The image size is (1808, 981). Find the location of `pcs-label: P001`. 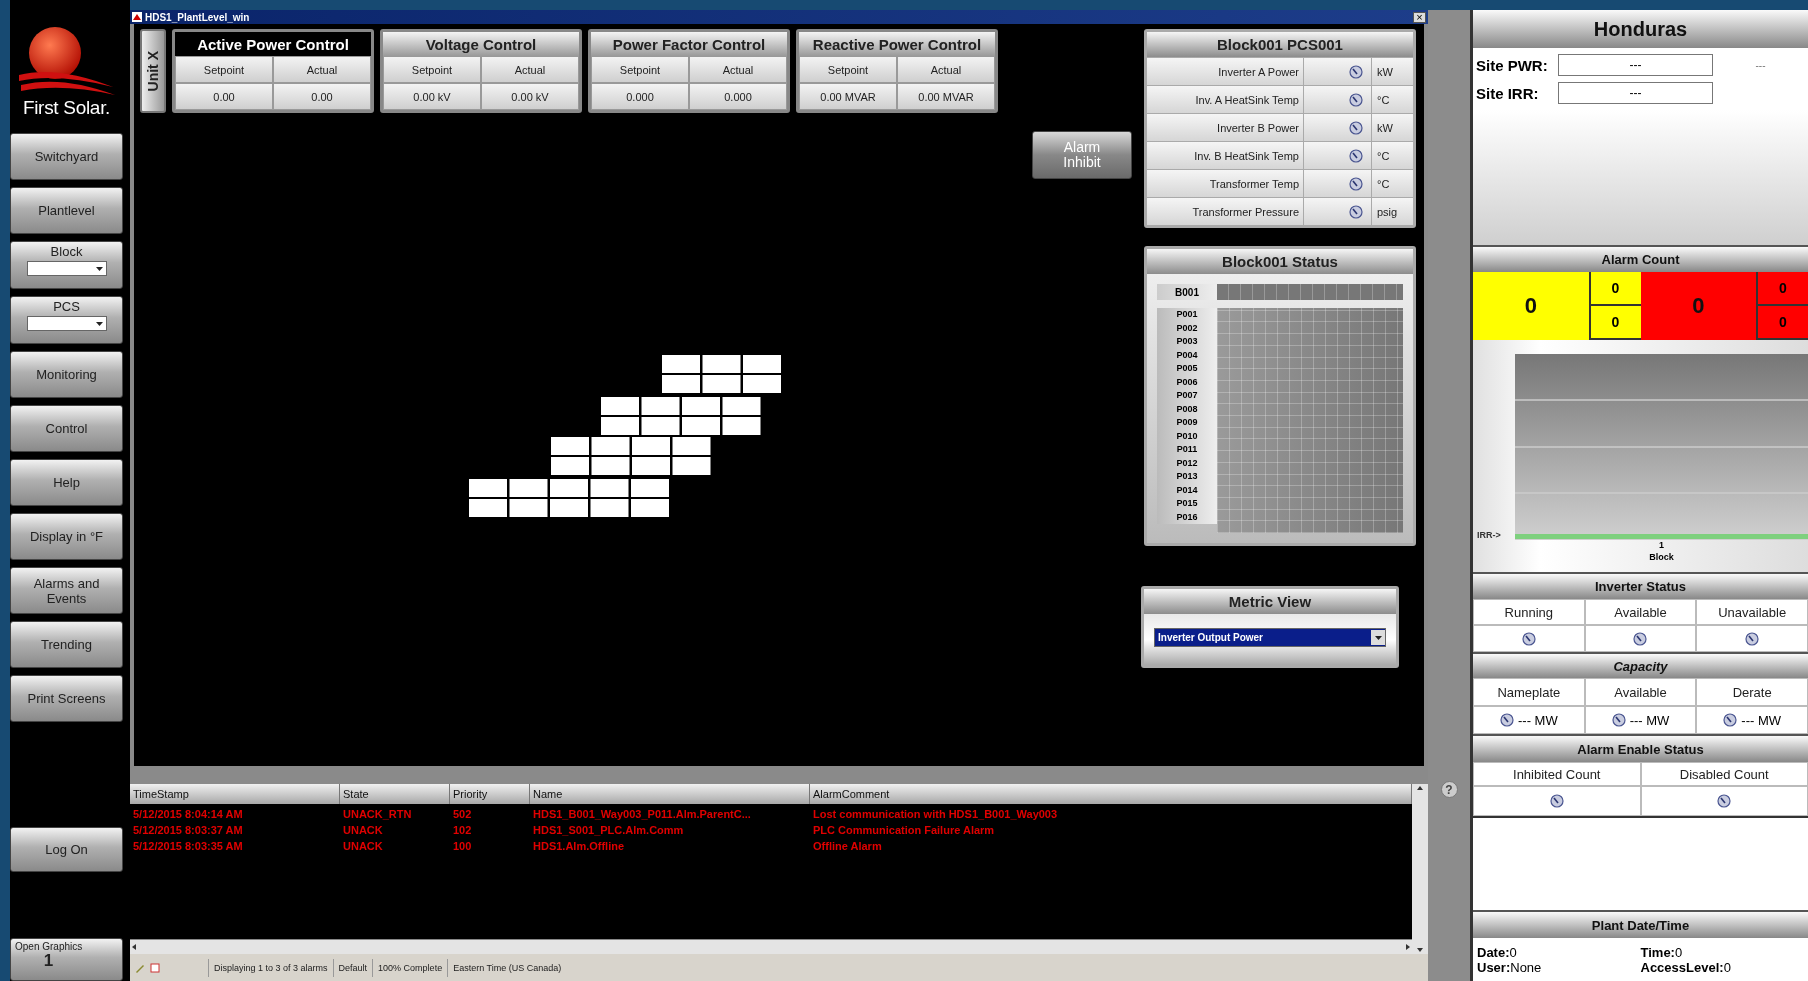

pcs-label: P001 is located at coordinates (1187, 315).